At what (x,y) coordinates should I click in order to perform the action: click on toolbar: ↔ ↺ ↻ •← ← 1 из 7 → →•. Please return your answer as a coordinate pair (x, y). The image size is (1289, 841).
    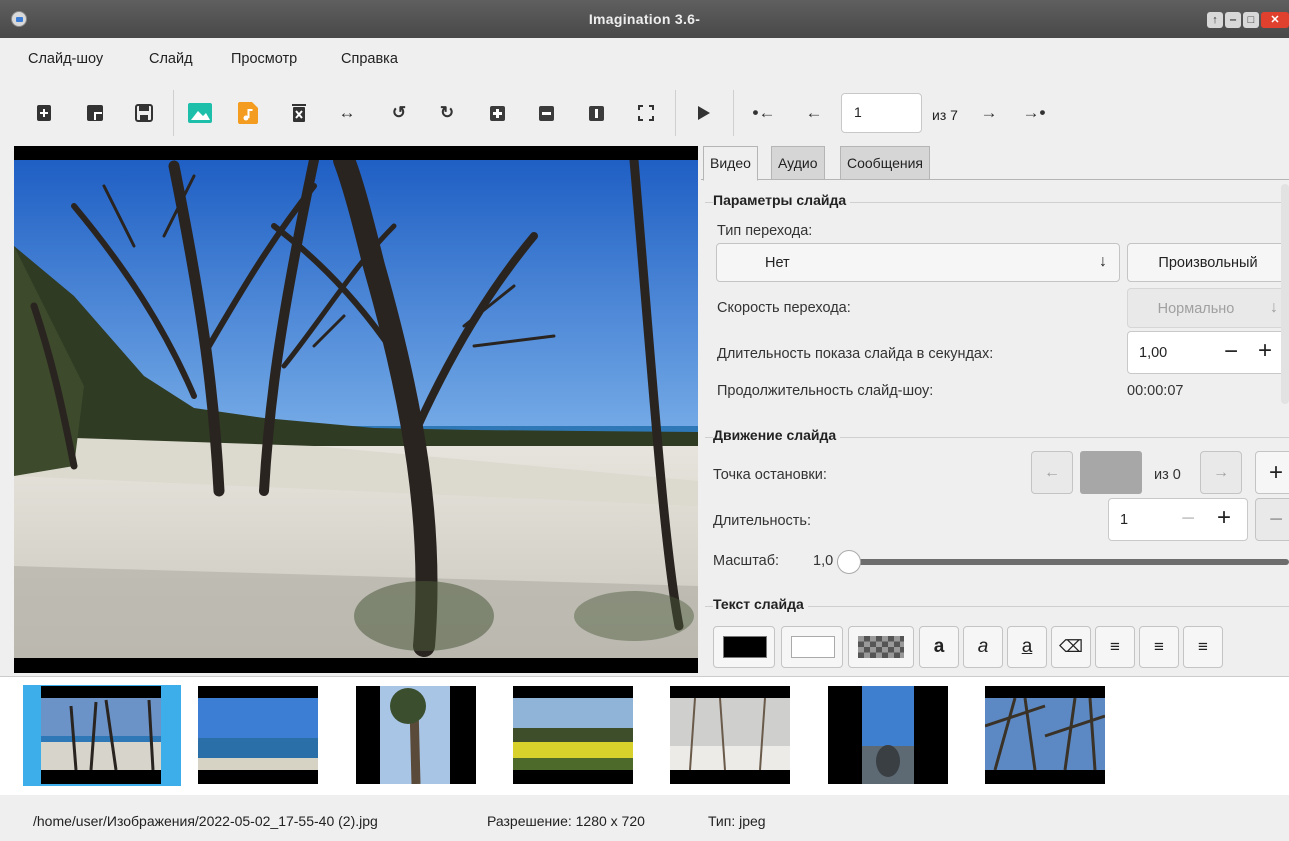
    Looking at the image, I should click on (644, 113).